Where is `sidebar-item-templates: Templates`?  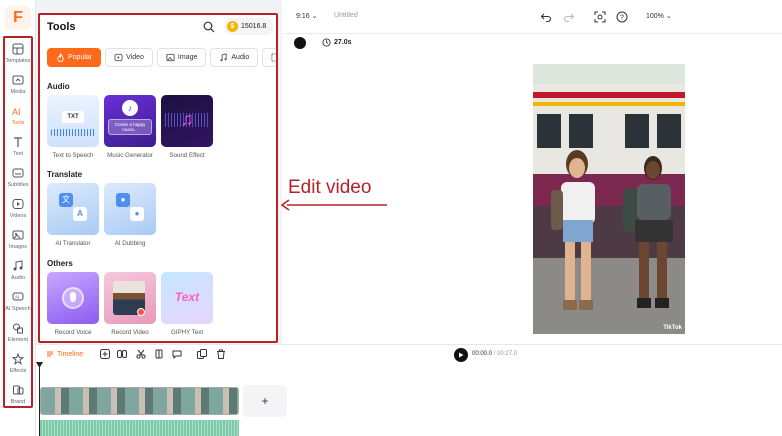 sidebar-item-templates: Templates is located at coordinates (18, 55).